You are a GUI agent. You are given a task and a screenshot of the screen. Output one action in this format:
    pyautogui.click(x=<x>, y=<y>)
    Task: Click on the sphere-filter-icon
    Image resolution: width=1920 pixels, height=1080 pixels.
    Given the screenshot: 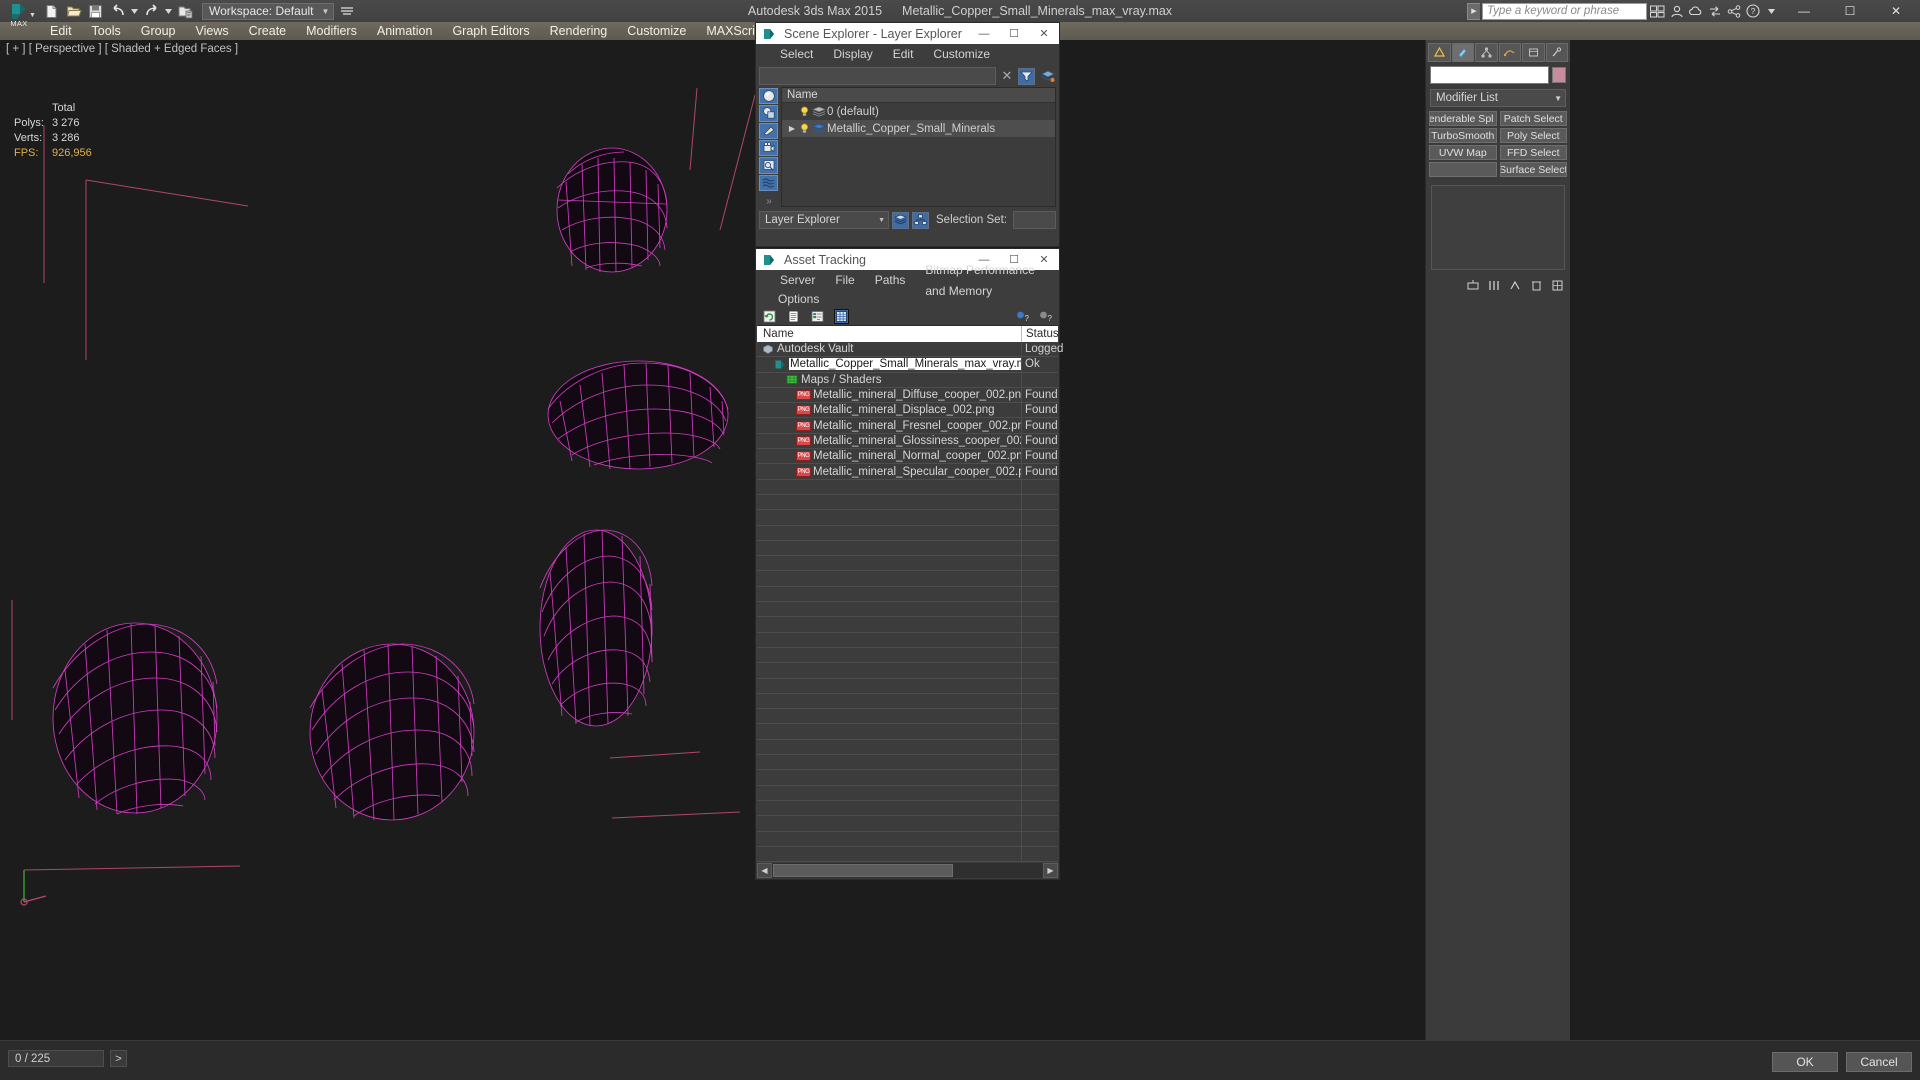 What is the action you would take?
    pyautogui.click(x=768, y=96)
    